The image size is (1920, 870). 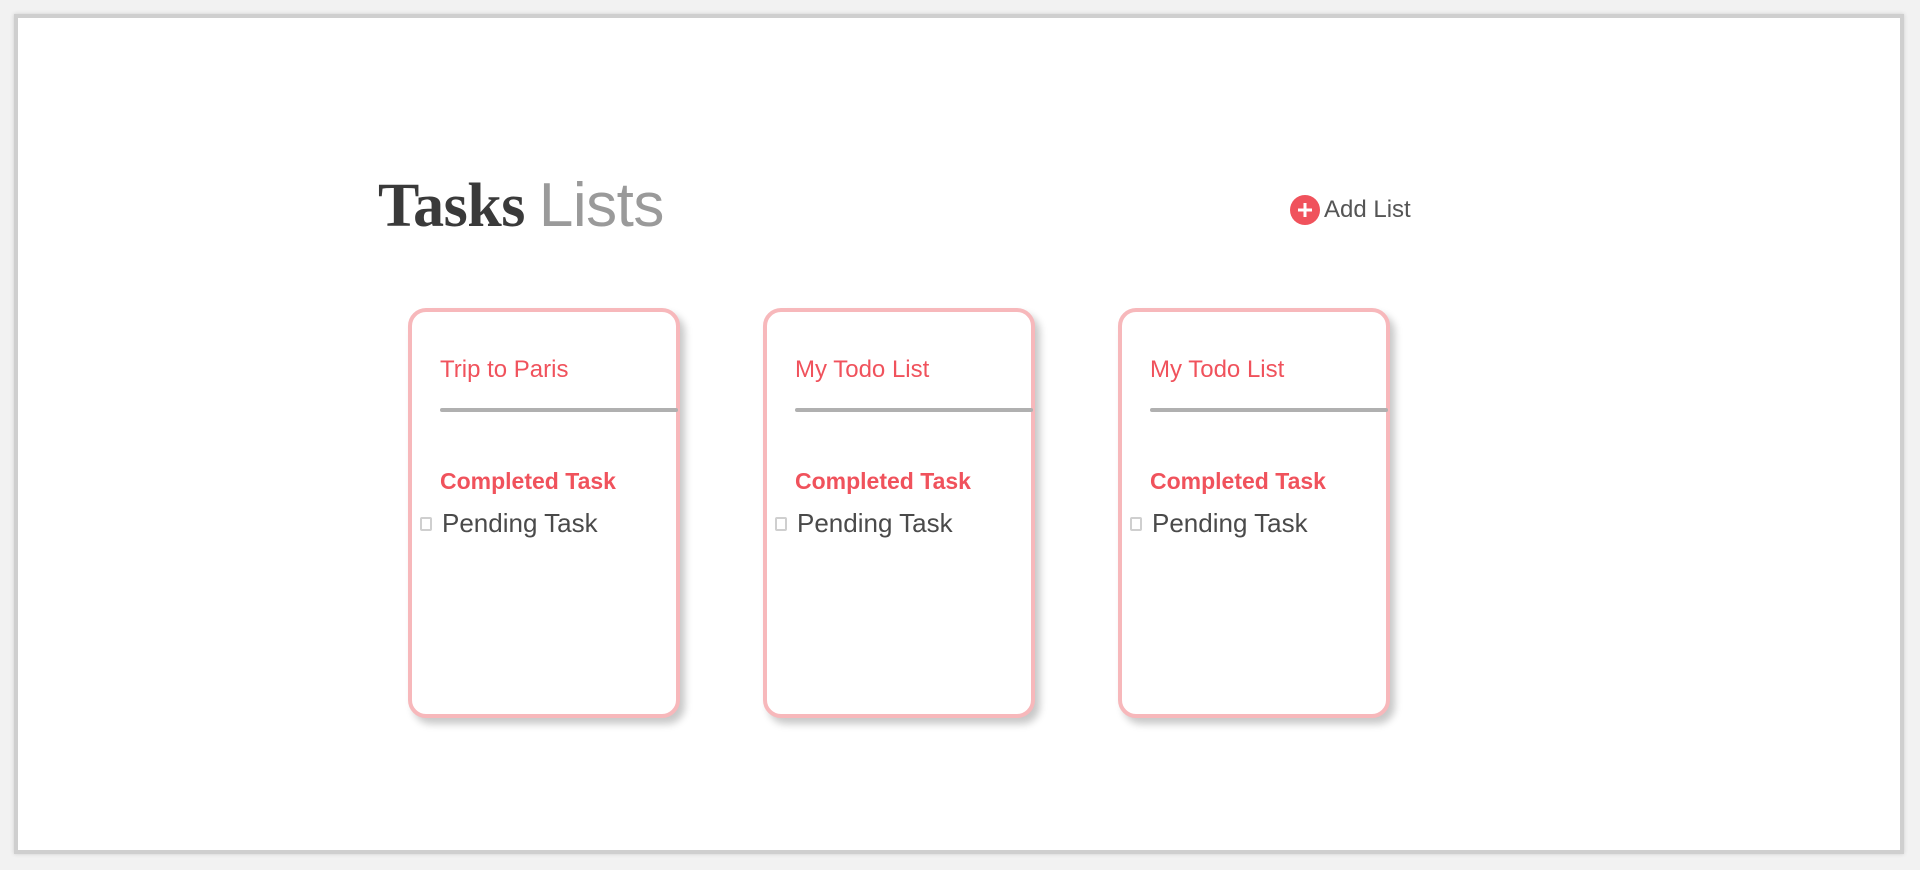 What do you see at coordinates (601, 205) in the screenshot?
I see `page-title-light: Lists` at bounding box center [601, 205].